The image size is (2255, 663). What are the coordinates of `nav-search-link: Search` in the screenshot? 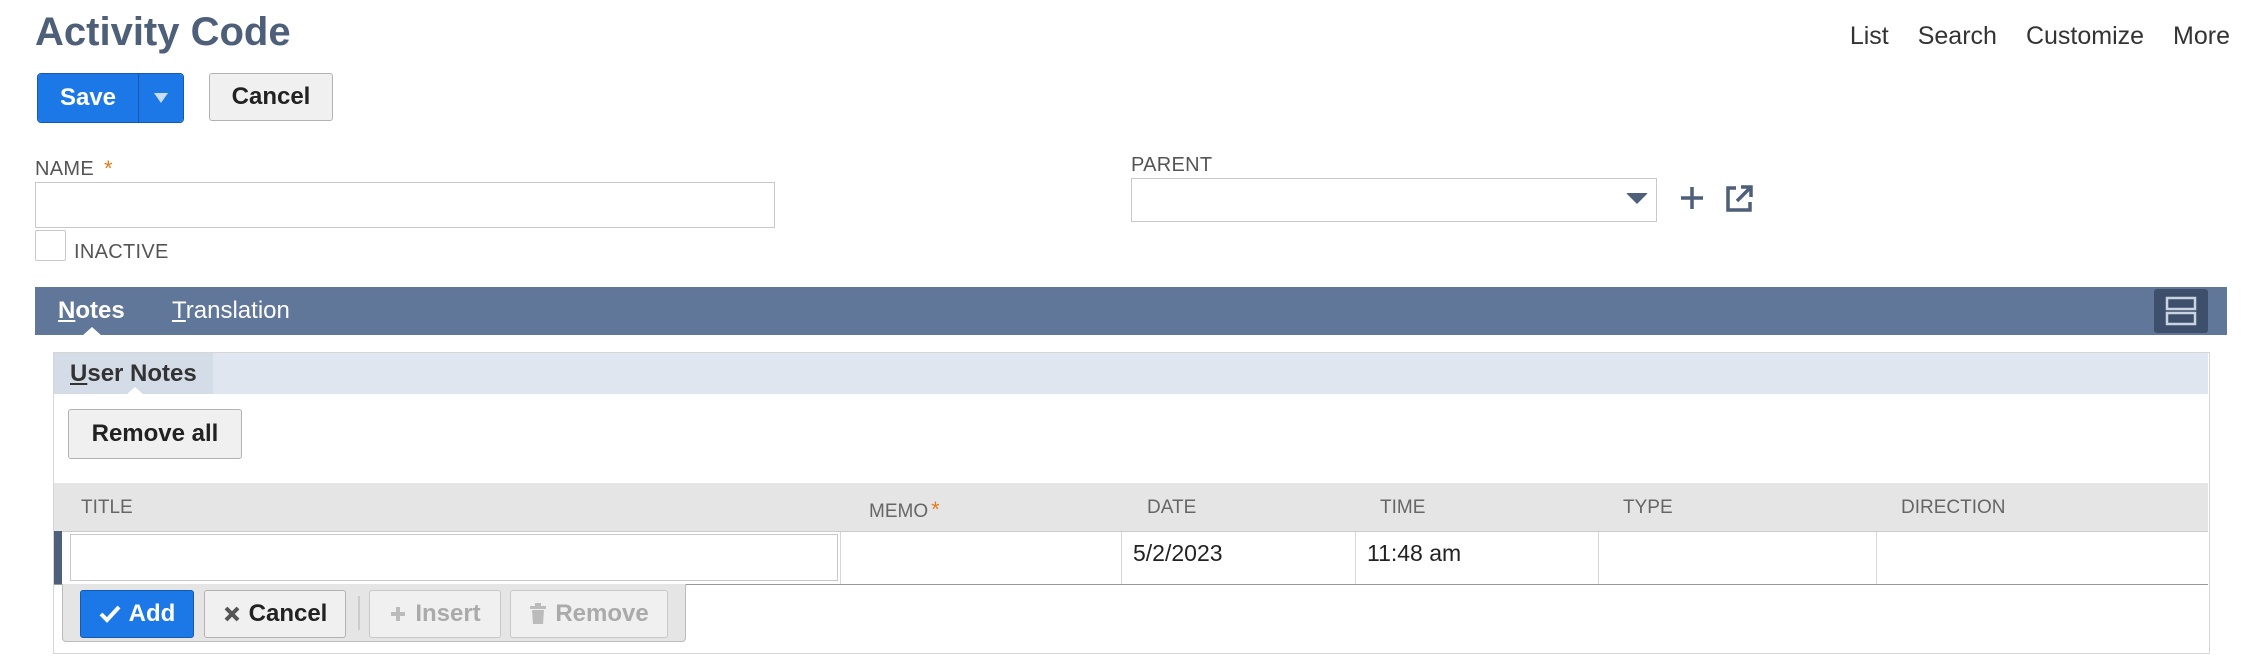 It's located at (1957, 36).